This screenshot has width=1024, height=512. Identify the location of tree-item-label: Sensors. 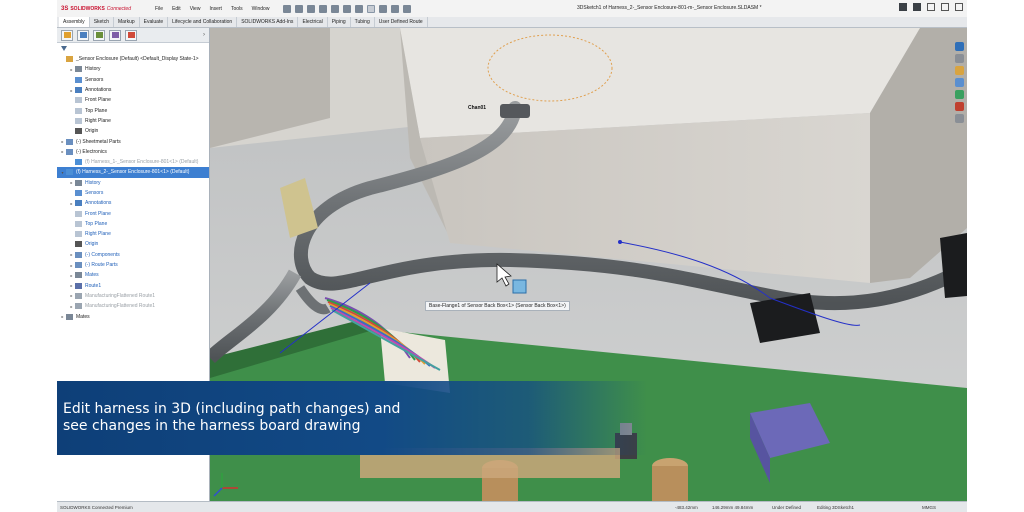
(94, 79).